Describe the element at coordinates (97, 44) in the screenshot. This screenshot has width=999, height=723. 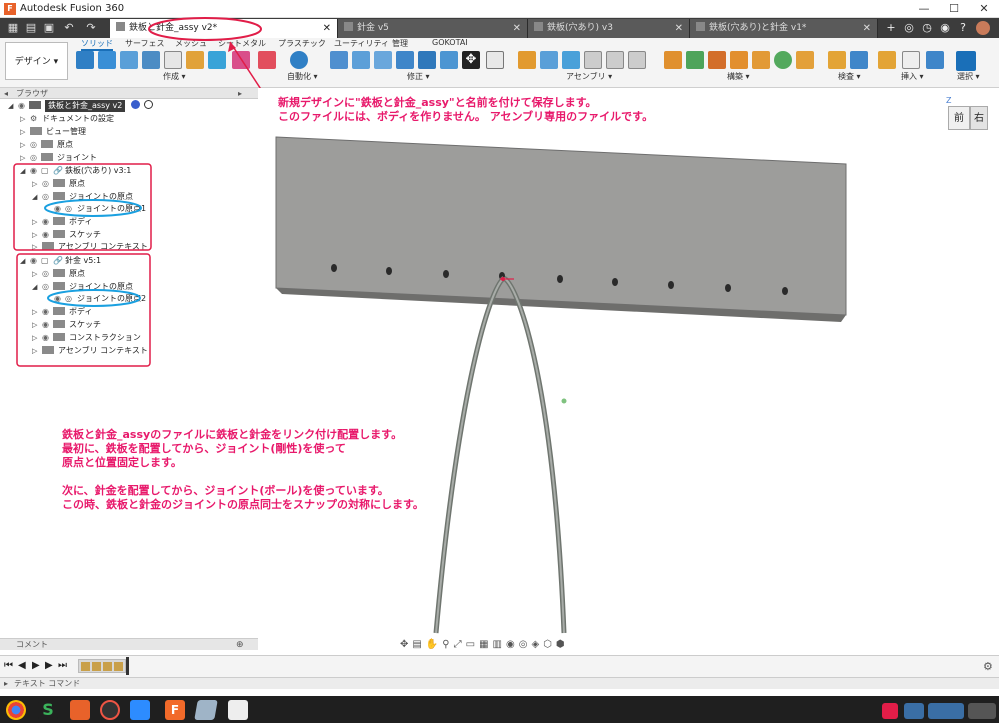
I see `tab-solid: ソリッド` at that location.